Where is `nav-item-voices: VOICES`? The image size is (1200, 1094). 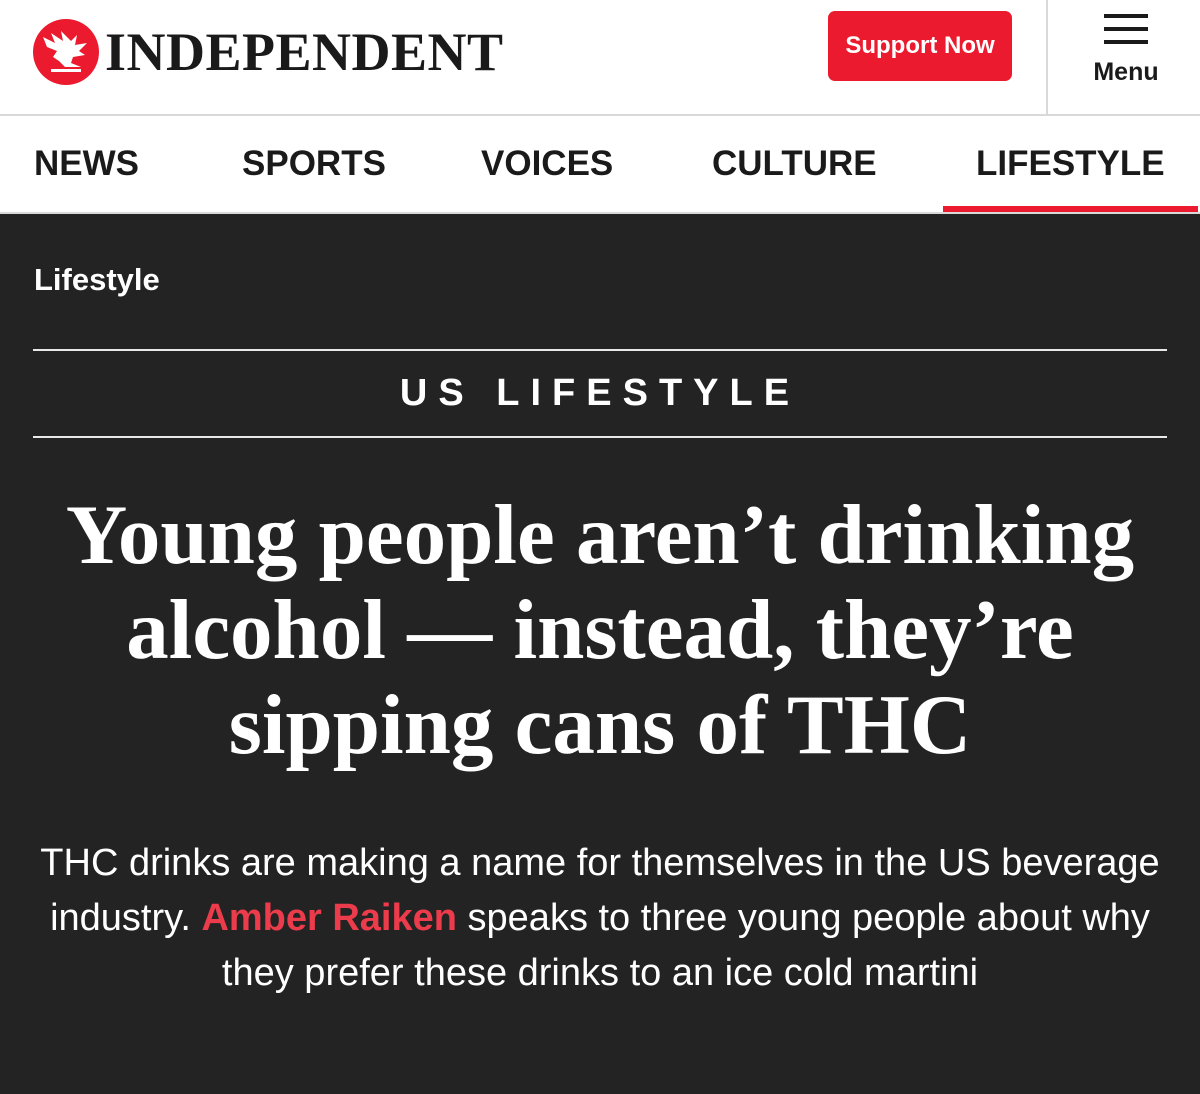 nav-item-voices: VOICES is located at coordinates (547, 164).